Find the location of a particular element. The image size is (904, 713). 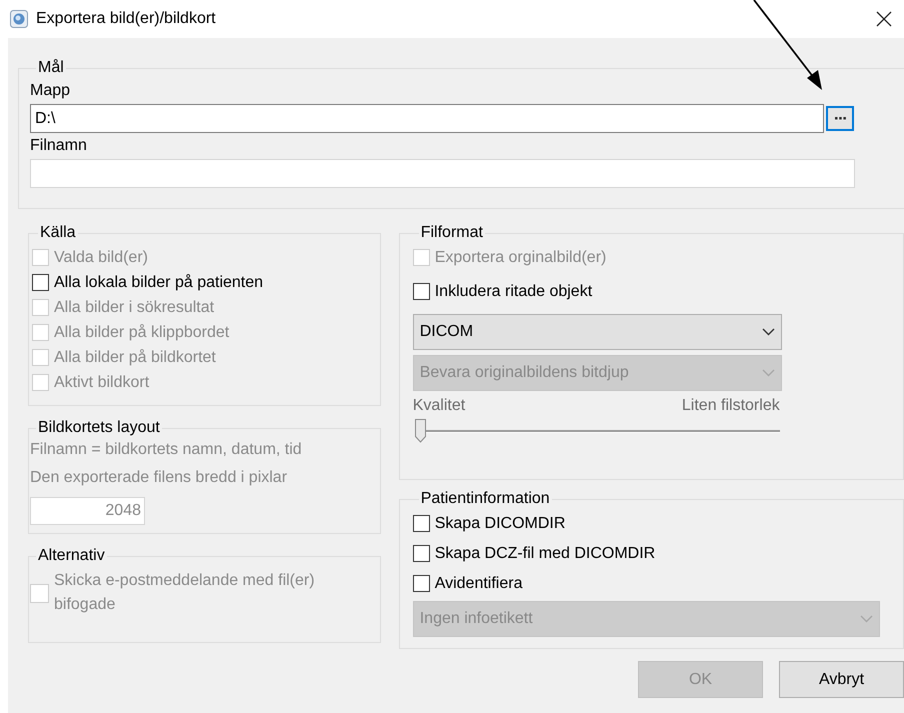

browse-button is located at coordinates (840, 118).